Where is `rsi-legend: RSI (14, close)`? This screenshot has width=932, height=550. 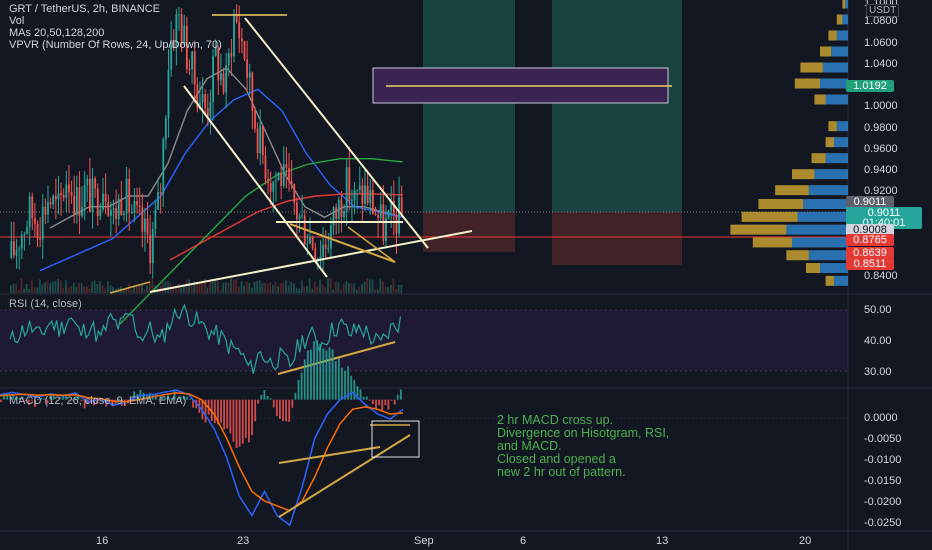
rsi-legend: RSI (14, close) is located at coordinates (45, 304).